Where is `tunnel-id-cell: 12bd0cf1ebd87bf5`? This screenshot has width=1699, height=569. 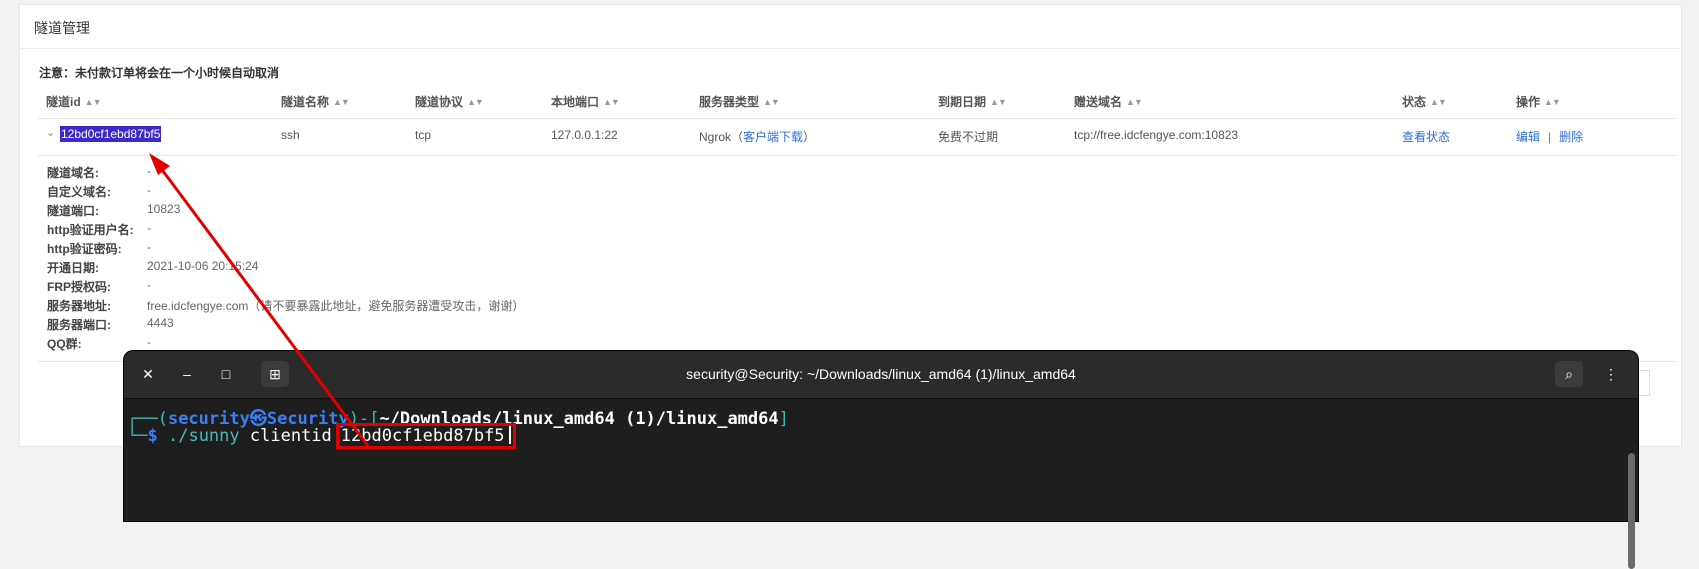 tunnel-id-cell: 12bd0cf1ebd87bf5 is located at coordinates (111, 134).